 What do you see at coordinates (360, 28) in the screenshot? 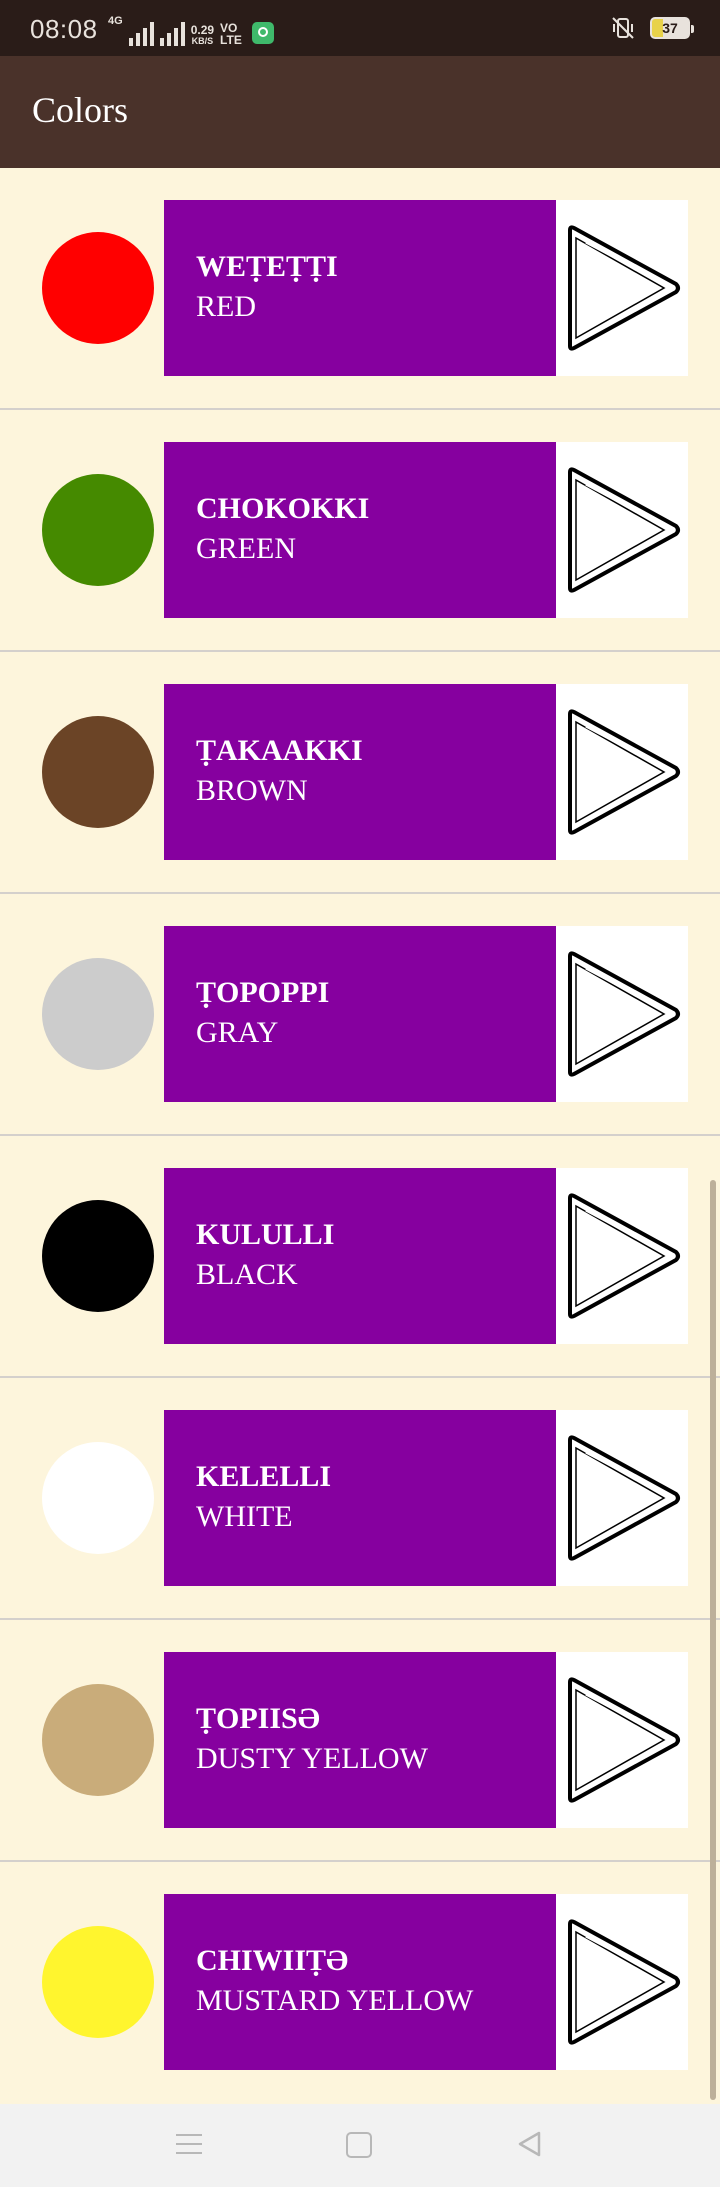
I see `status-bar: 08:08 4G 0.29 KB/S VO LTE 37` at bounding box center [360, 28].